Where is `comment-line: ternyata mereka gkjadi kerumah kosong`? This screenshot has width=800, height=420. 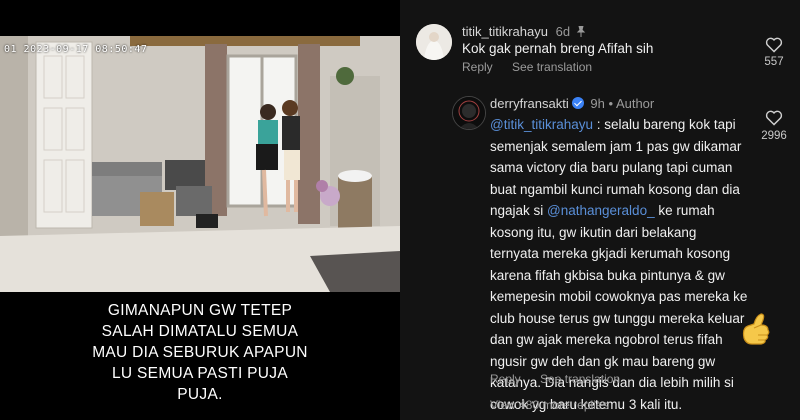 comment-line: ternyata mereka gkjadi kerumah kosong is located at coordinates (610, 253).